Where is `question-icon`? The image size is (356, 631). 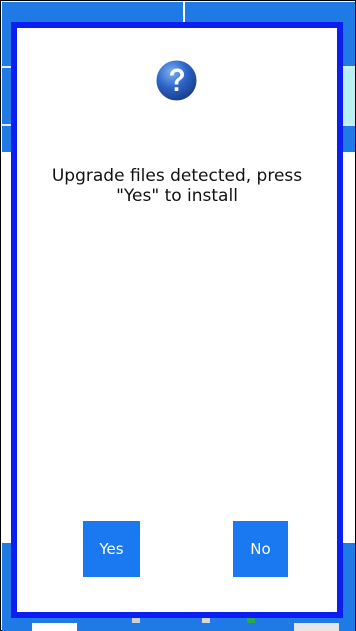 question-icon is located at coordinates (176, 80).